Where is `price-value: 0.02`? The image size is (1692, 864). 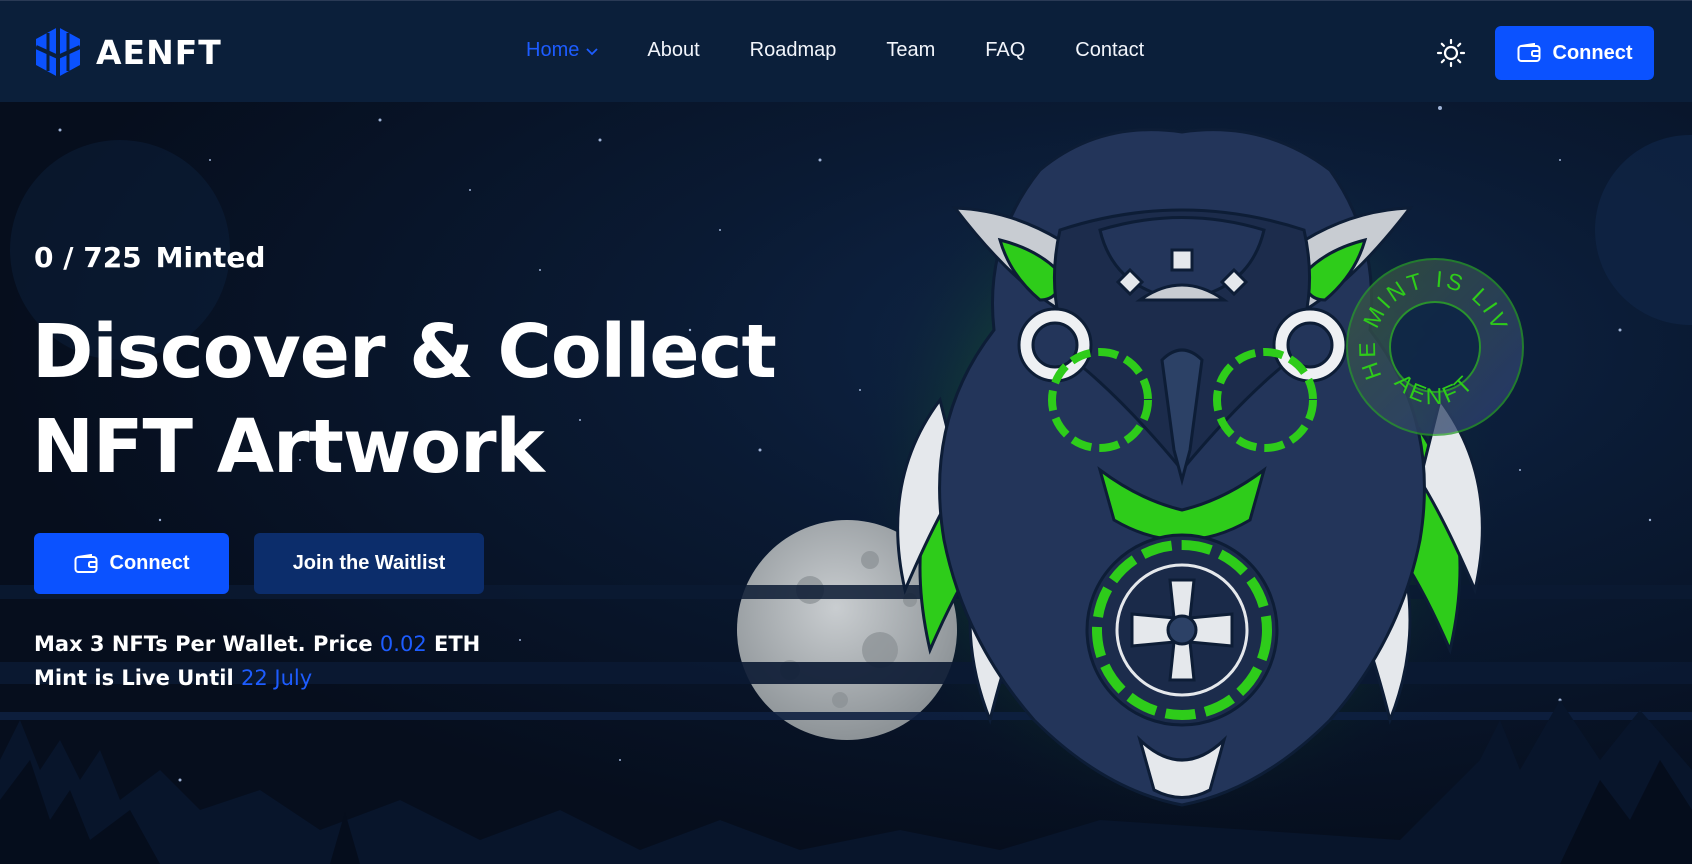 price-value: 0.02 is located at coordinates (403, 644).